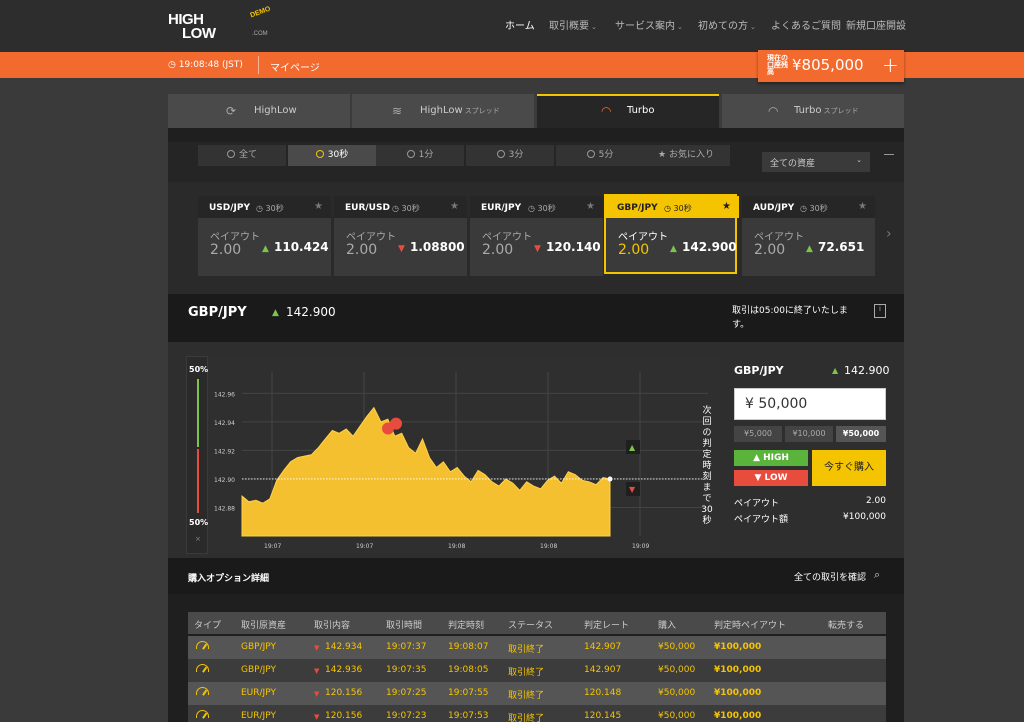  Describe the element at coordinates (603, 716) in the screenshot. I see `cell-rate: 120.145` at that location.